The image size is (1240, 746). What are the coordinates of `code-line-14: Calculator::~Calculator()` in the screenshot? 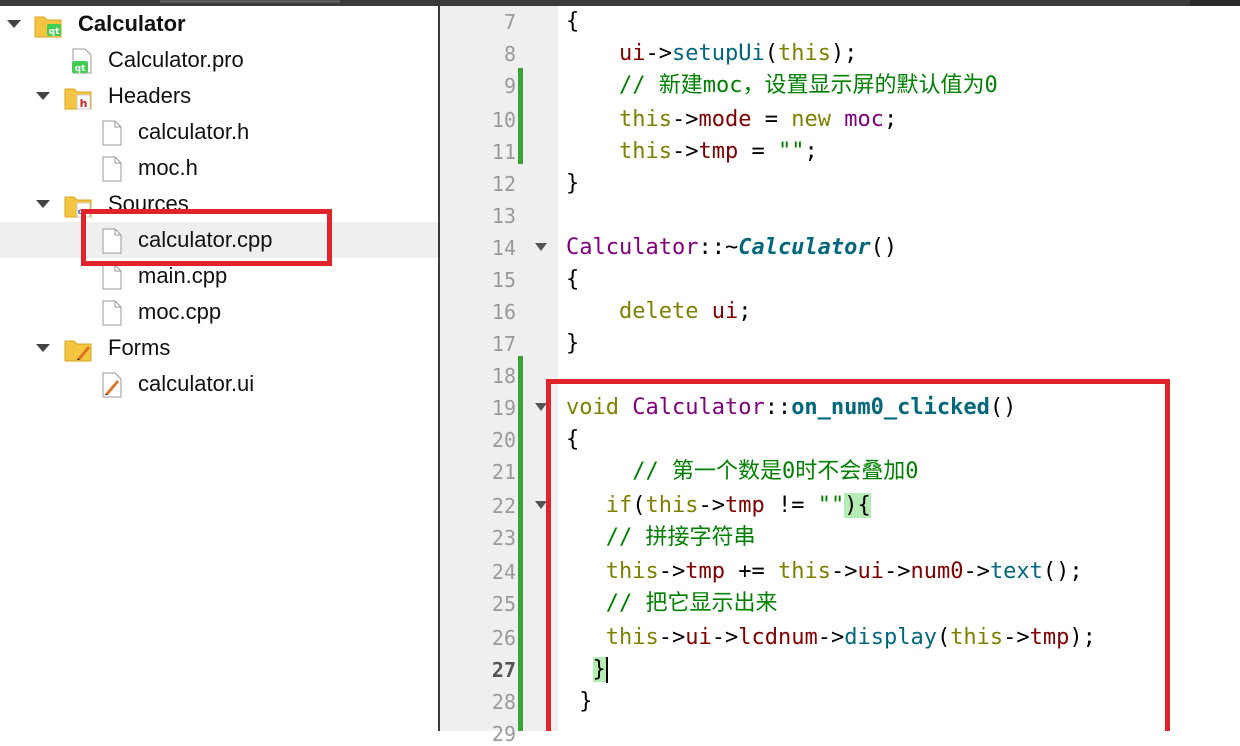 It's located at (731, 248).